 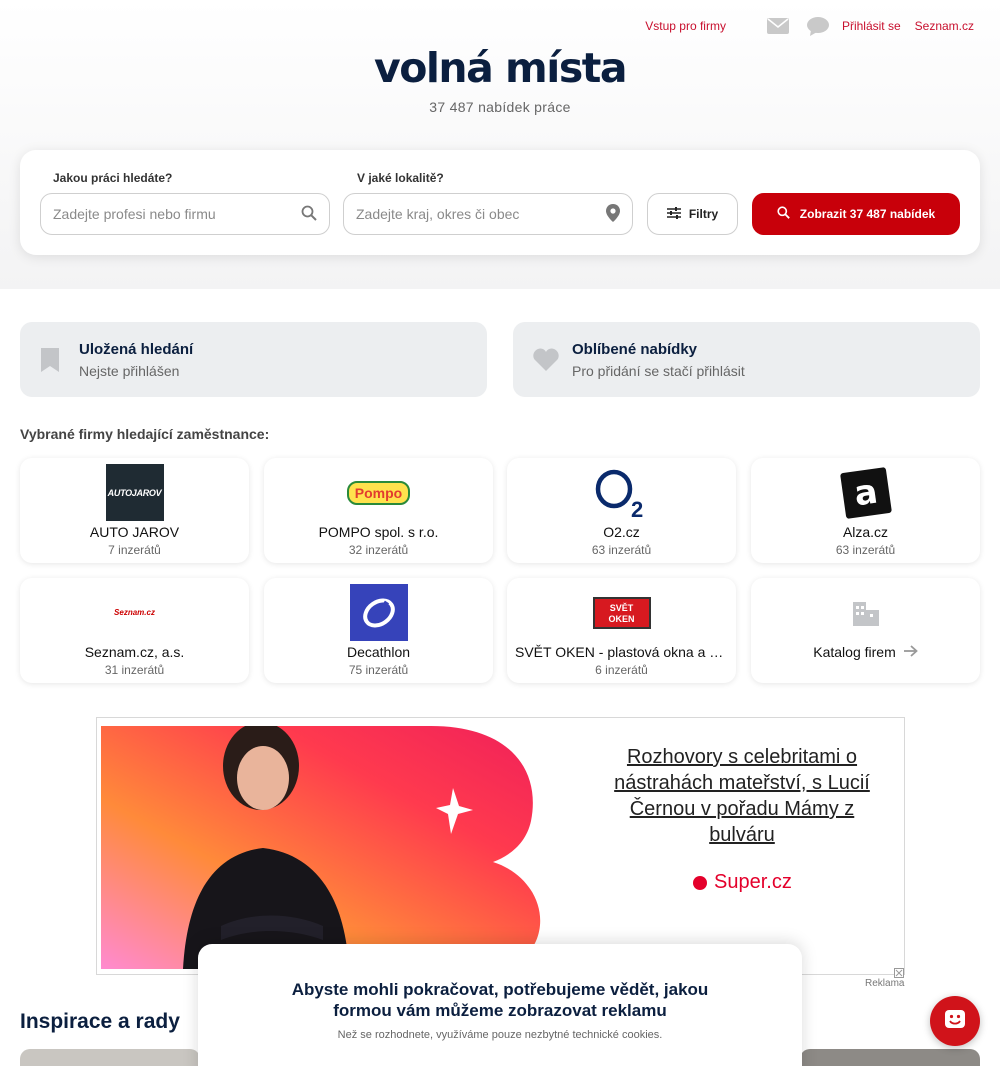 I want to click on show-offers-label: Zobrazit 37 487 nabídek, so click(x=867, y=214).